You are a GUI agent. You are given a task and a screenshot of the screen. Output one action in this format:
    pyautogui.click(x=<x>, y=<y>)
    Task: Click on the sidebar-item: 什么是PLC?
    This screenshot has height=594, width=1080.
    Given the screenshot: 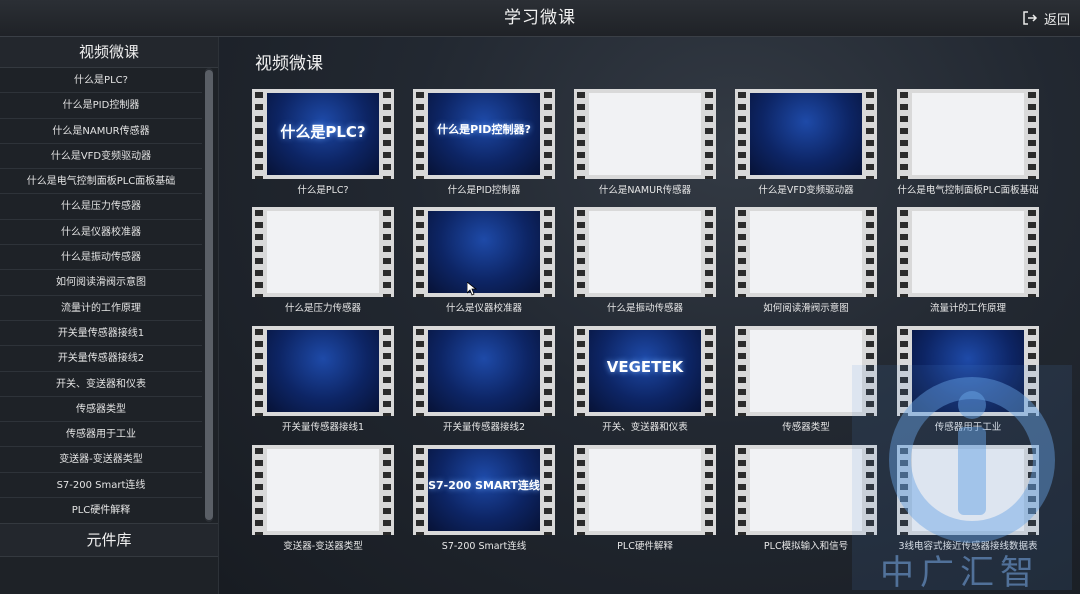 What is the action you would take?
    pyautogui.click(x=101, y=81)
    